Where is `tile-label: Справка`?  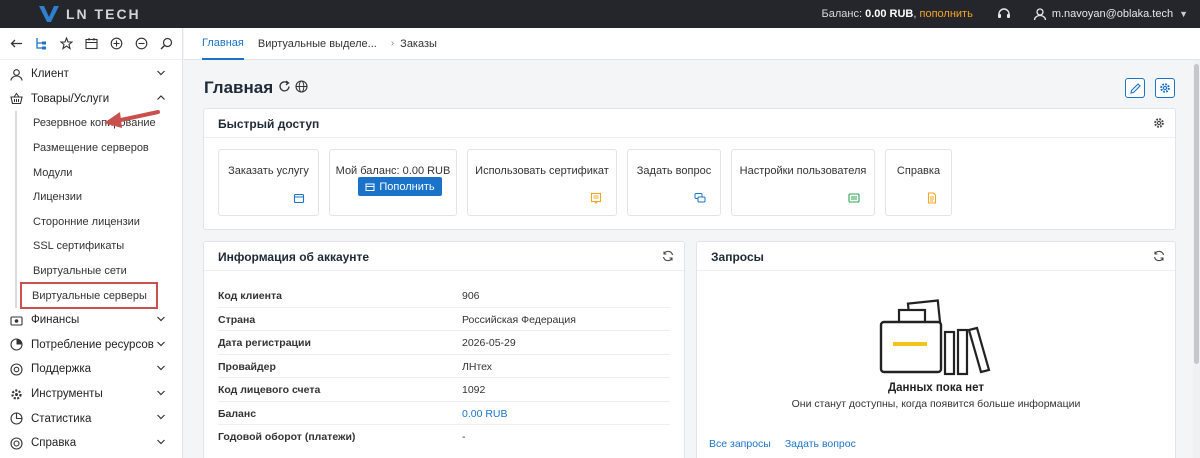 tile-label: Справка is located at coordinates (918, 171).